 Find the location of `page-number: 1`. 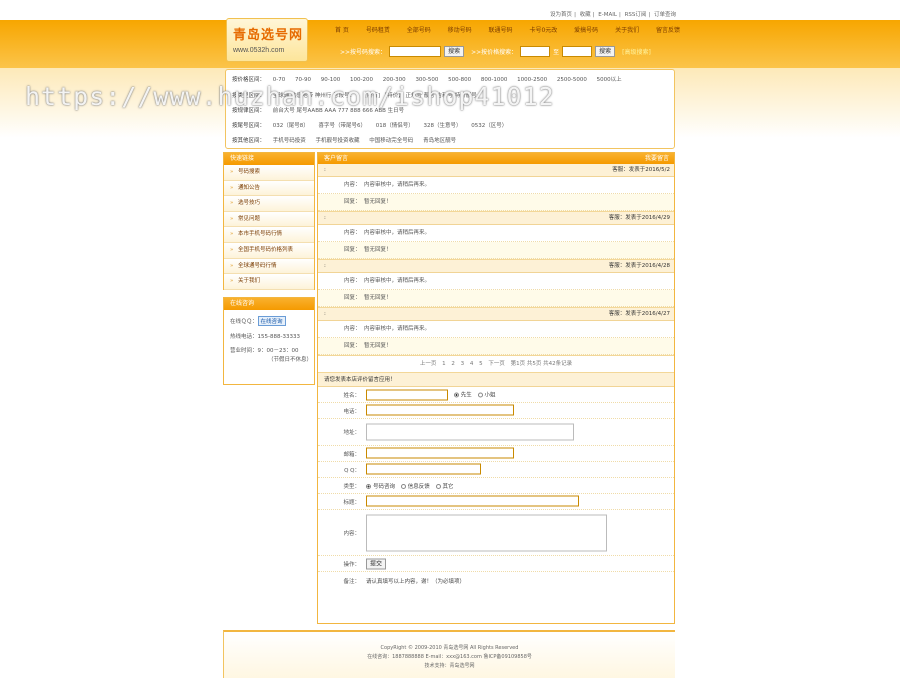

page-number: 1 is located at coordinates (444, 364).